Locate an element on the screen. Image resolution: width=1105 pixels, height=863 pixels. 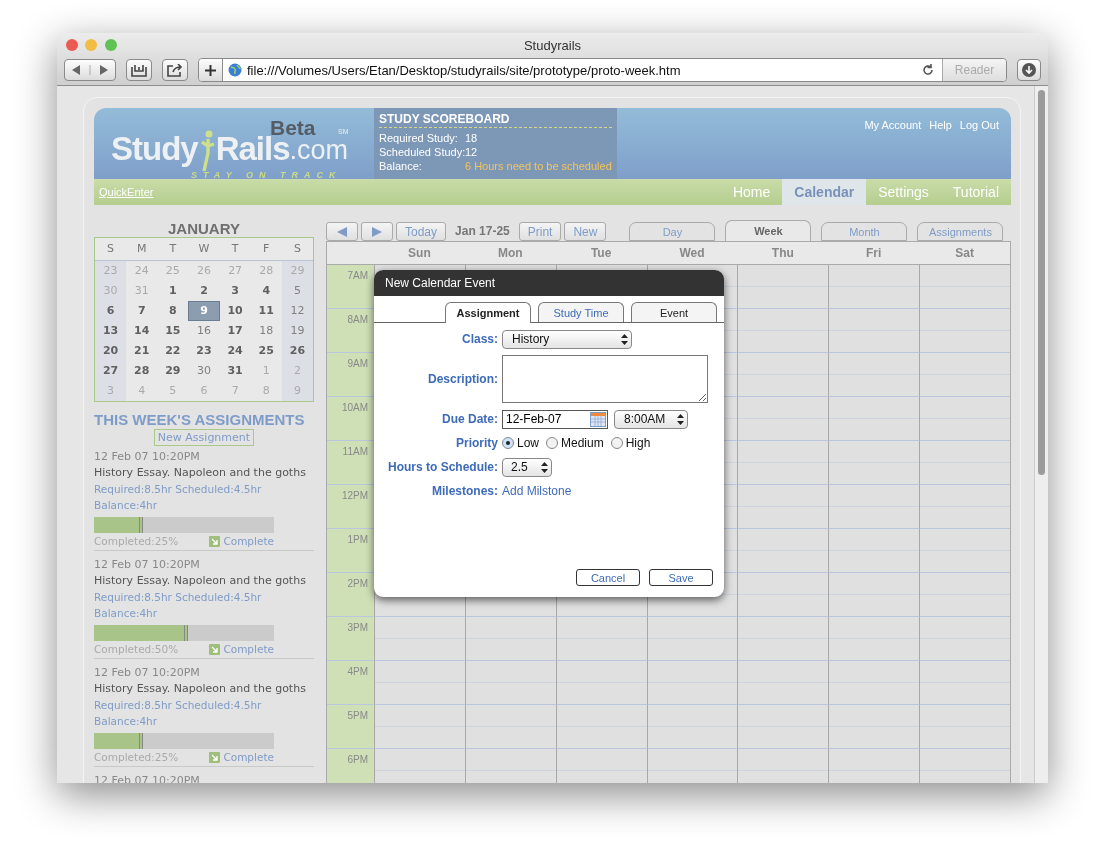
score-value: 12 is located at coordinates (471, 152).